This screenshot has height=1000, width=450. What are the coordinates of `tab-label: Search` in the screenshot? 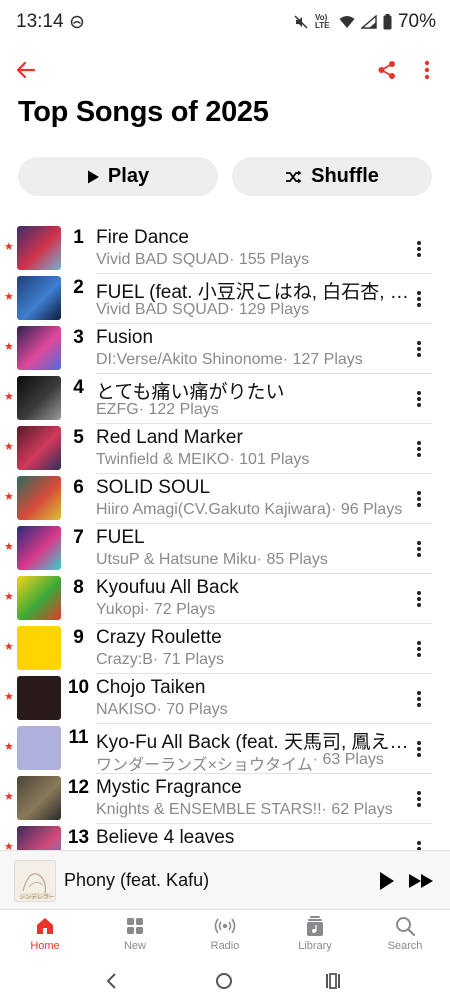 It's located at (405, 946).